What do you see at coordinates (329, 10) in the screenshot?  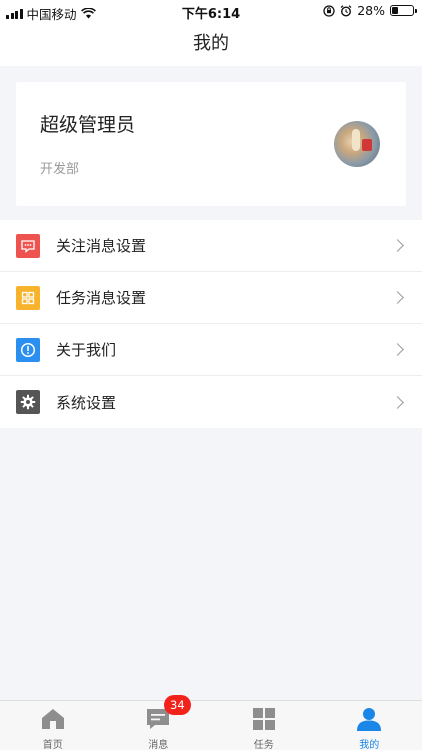 I see `rotation-lock-icon` at bounding box center [329, 10].